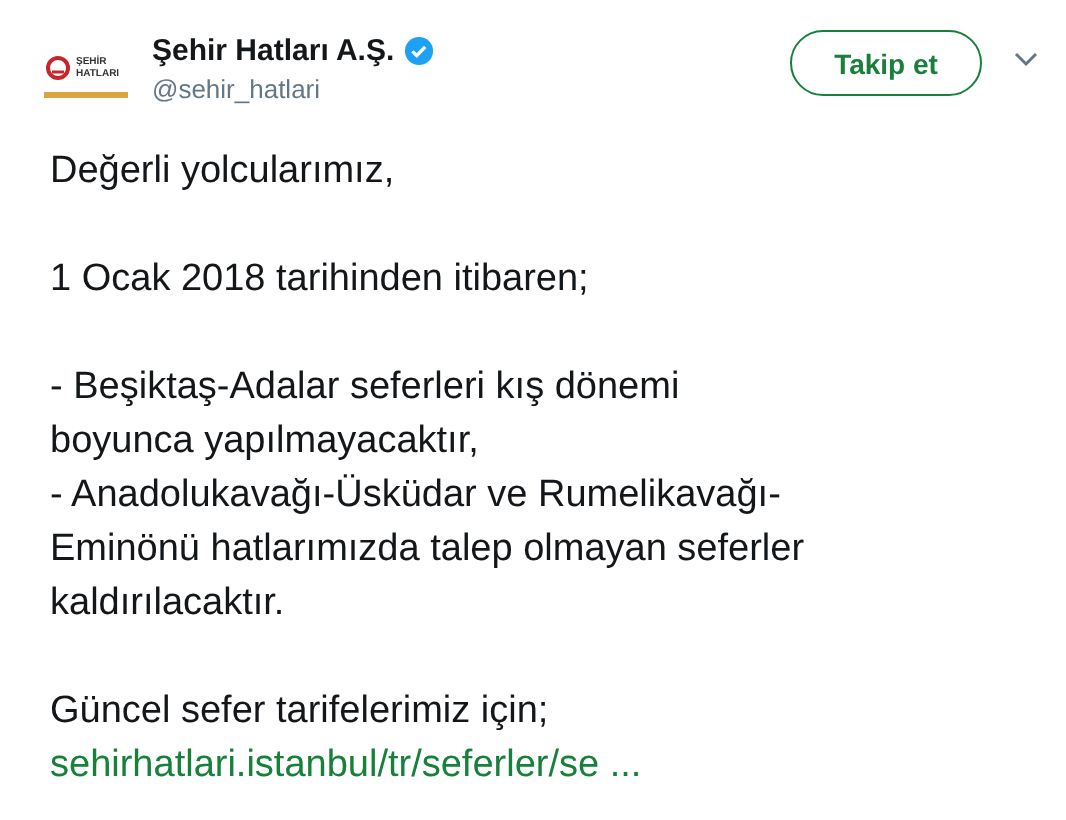 The image size is (1066, 820). I want to click on tweet-paragraph: 1 Ocak 2018 tarihinden itibaren;, so click(320, 280).